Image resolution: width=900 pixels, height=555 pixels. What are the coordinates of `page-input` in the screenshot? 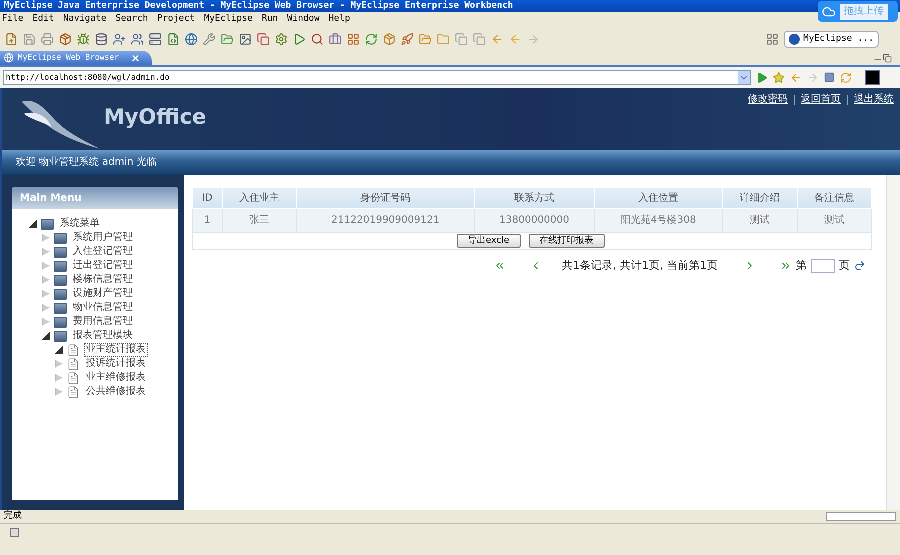 It's located at (823, 266).